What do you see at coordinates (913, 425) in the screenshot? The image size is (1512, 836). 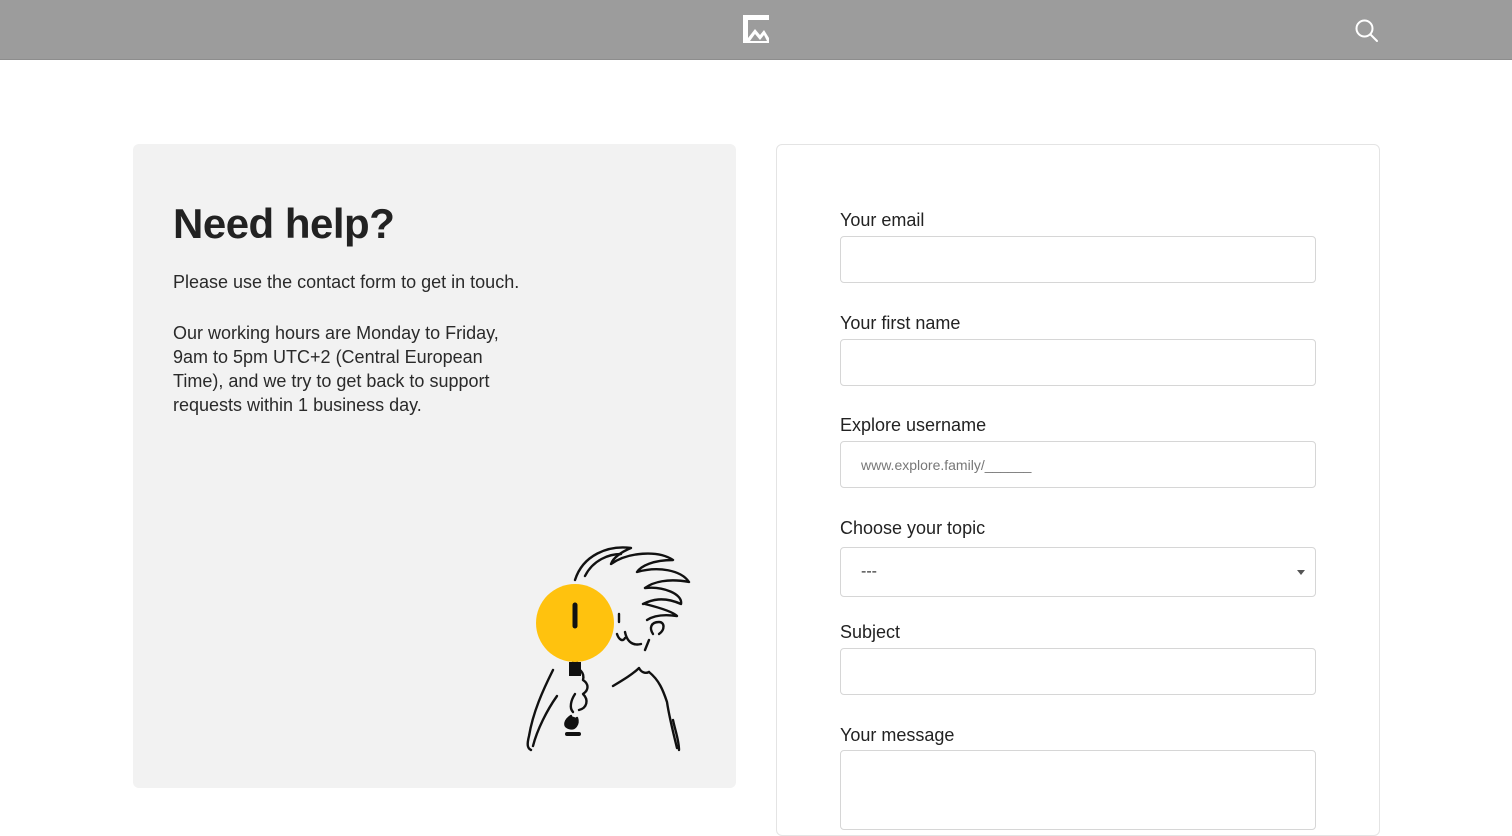 I see `username-label: Explore username` at bounding box center [913, 425].